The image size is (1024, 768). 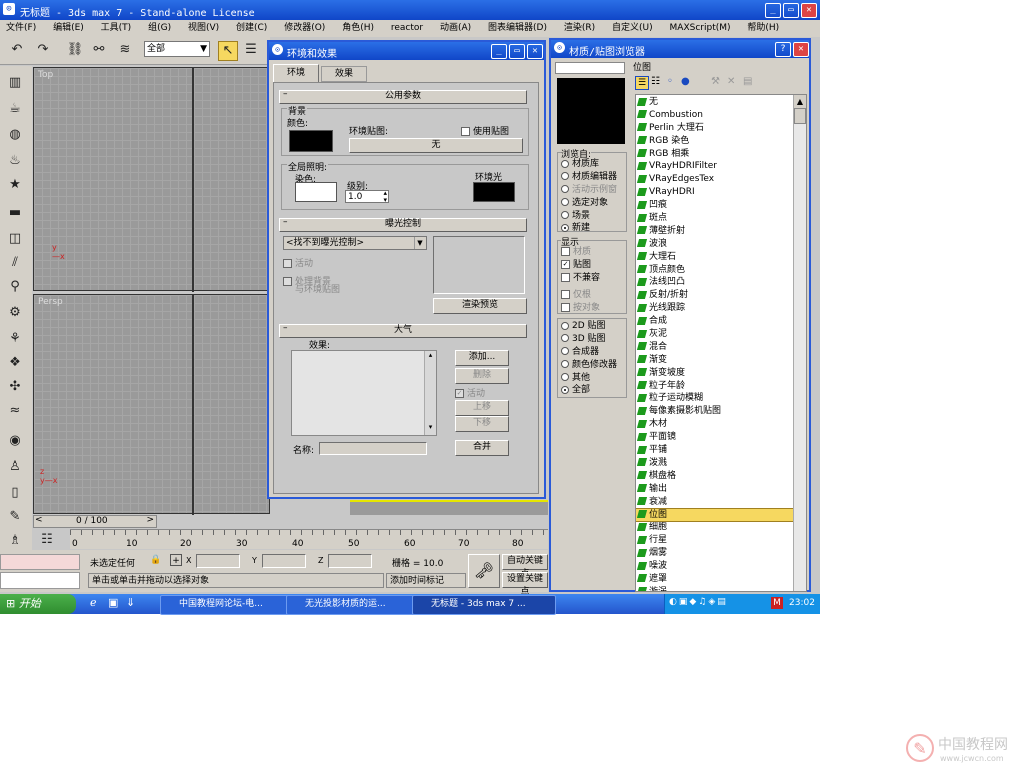 What do you see at coordinates (721, 489) in the screenshot?
I see `mtl-list-item: 输出` at bounding box center [721, 489].